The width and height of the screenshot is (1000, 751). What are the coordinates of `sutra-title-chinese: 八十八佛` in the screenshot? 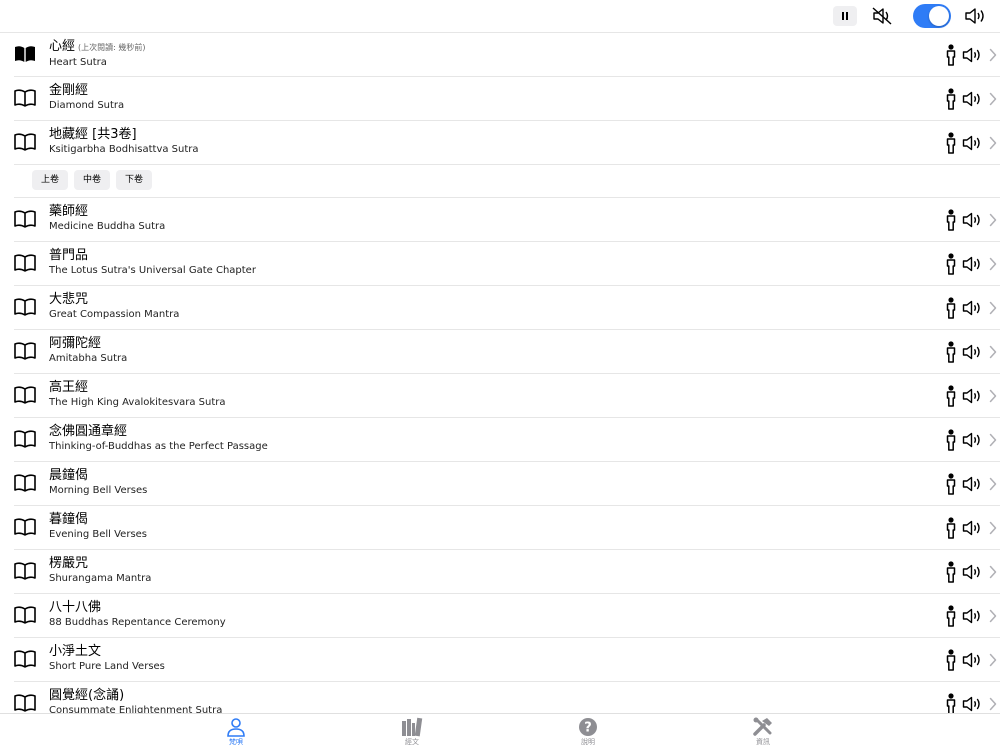 It's located at (75, 607).